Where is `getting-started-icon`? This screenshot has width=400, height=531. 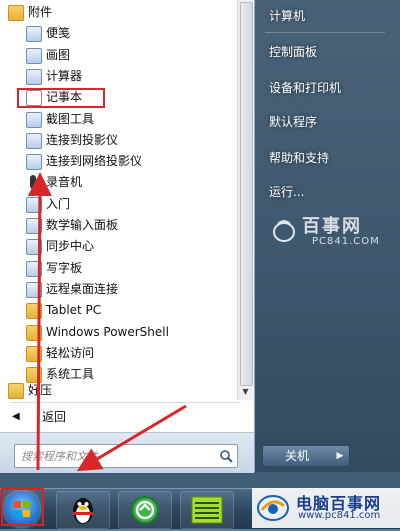 getting-started-icon is located at coordinates (34, 204).